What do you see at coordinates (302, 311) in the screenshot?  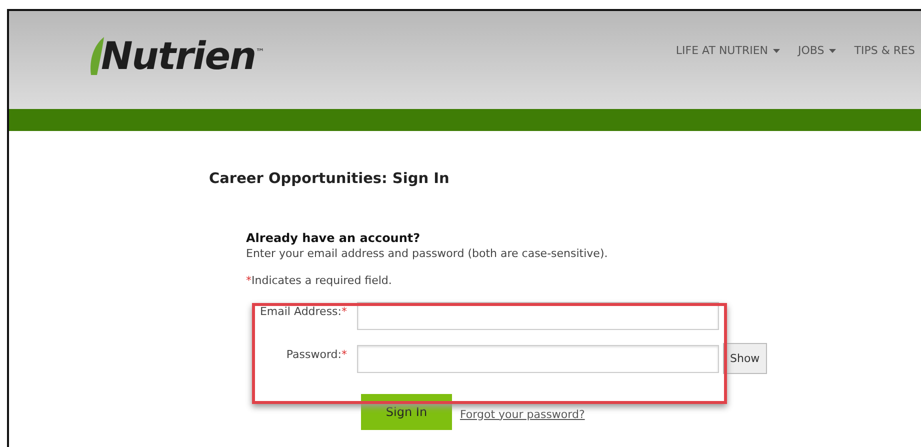 I see `field-label: Email Address:*` at bounding box center [302, 311].